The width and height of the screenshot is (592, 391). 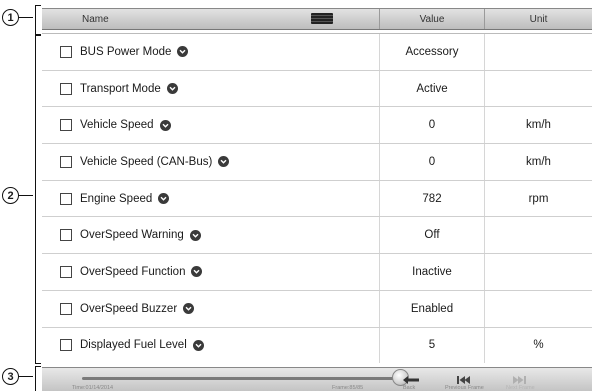 I want to click on row-value: Active, so click(x=431, y=88).